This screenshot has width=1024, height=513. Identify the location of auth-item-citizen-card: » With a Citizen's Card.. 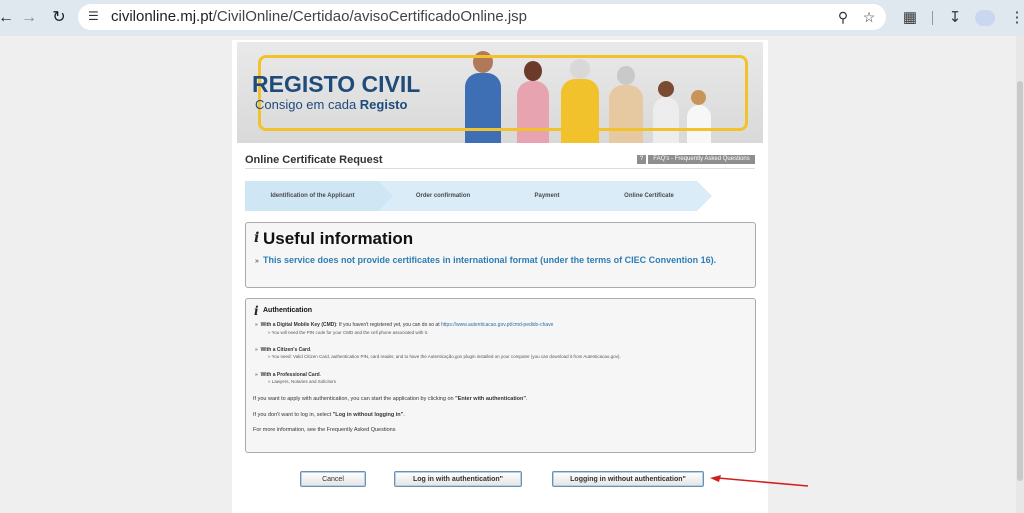
(283, 350).